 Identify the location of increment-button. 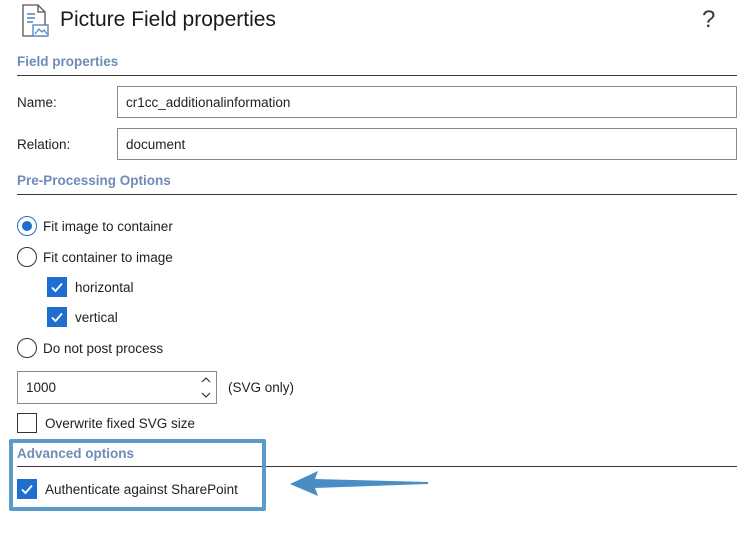
(206, 380).